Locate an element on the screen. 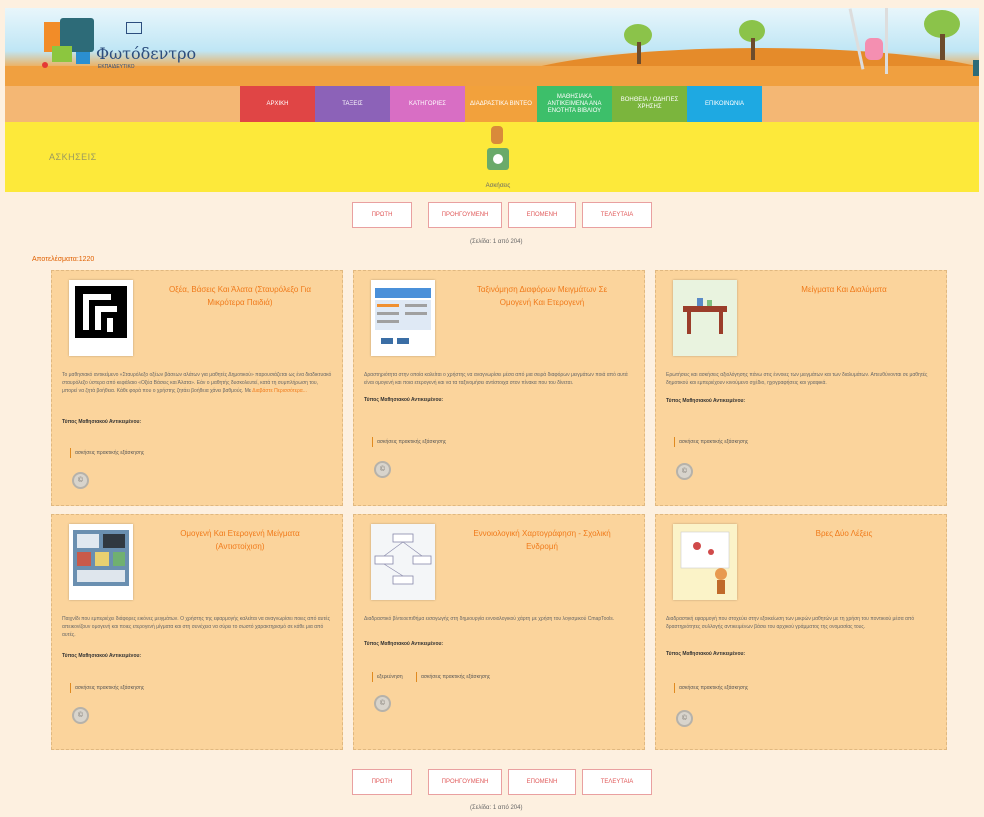  pager-bottom: ΠΡΩΤΗ ΠΡΟΗΓΟΥΜΕΝΗ ΕΠΟΜΕΝΗ ΤΕΛΕΥΤΑΙΑ is located at coordinates (502, 782).